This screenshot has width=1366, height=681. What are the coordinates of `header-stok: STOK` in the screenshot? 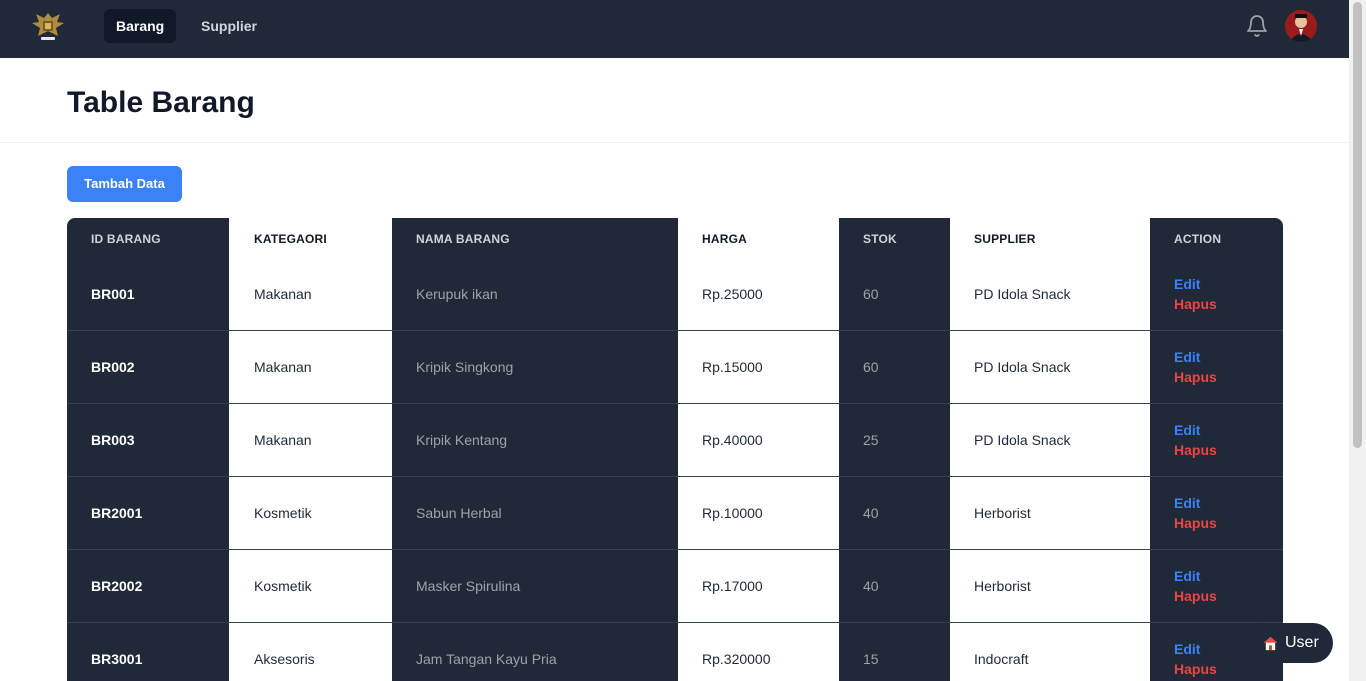 It's located at (880, 239).